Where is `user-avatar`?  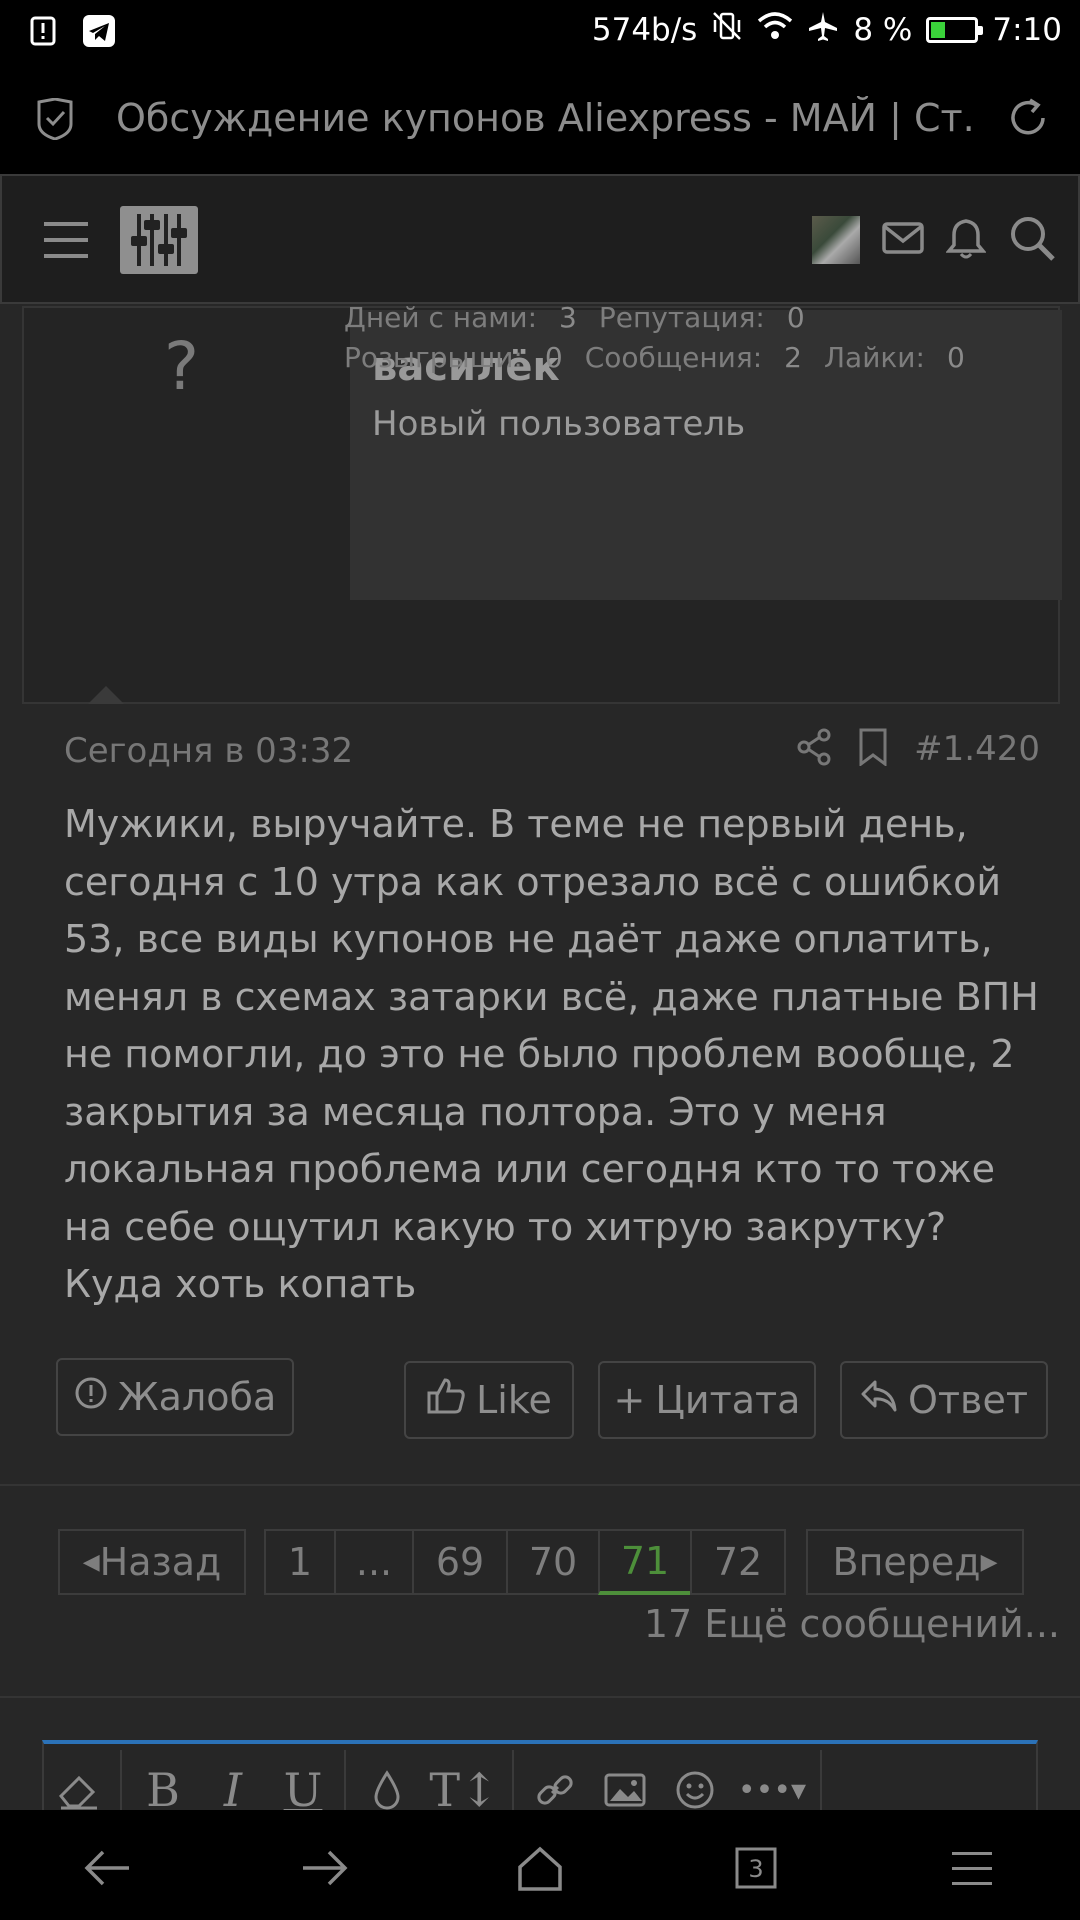
user-avatar is located at coordinates (836, 240).